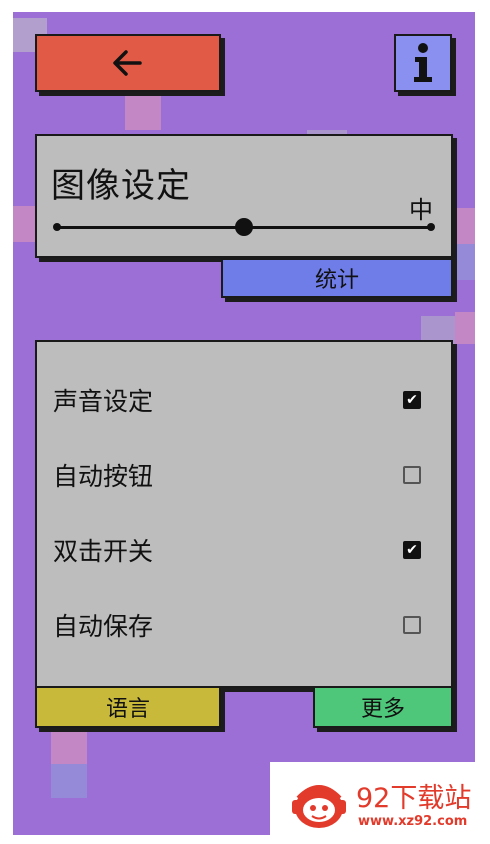 This screenshot has height=844, width=490. Describe the element at coordinates (337, 278) in the screenshot. I see `stats-tab: 统计` at that location.